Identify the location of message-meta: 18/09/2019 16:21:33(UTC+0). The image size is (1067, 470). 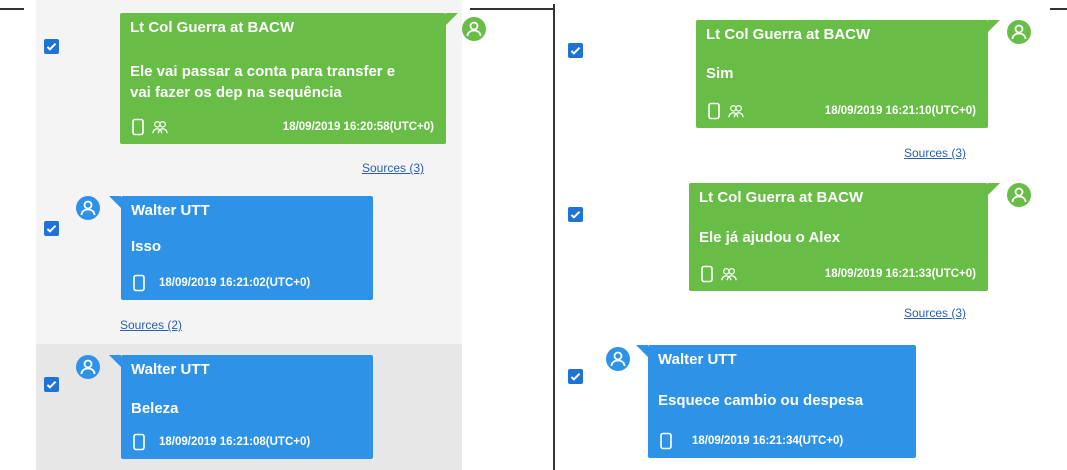
(837, 274).